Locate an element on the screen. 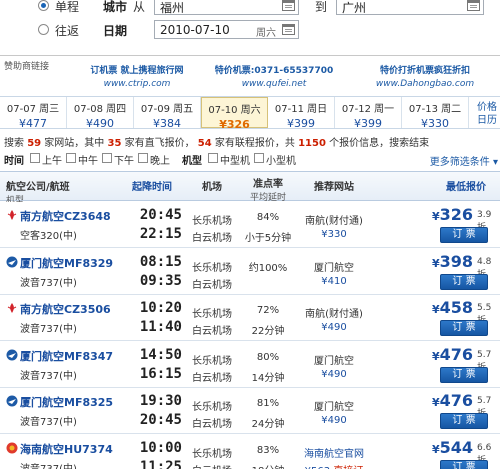 The height and width of the screenshot is (469, 500). arrival-time: 09:35 is located at coordinates (160, 281).